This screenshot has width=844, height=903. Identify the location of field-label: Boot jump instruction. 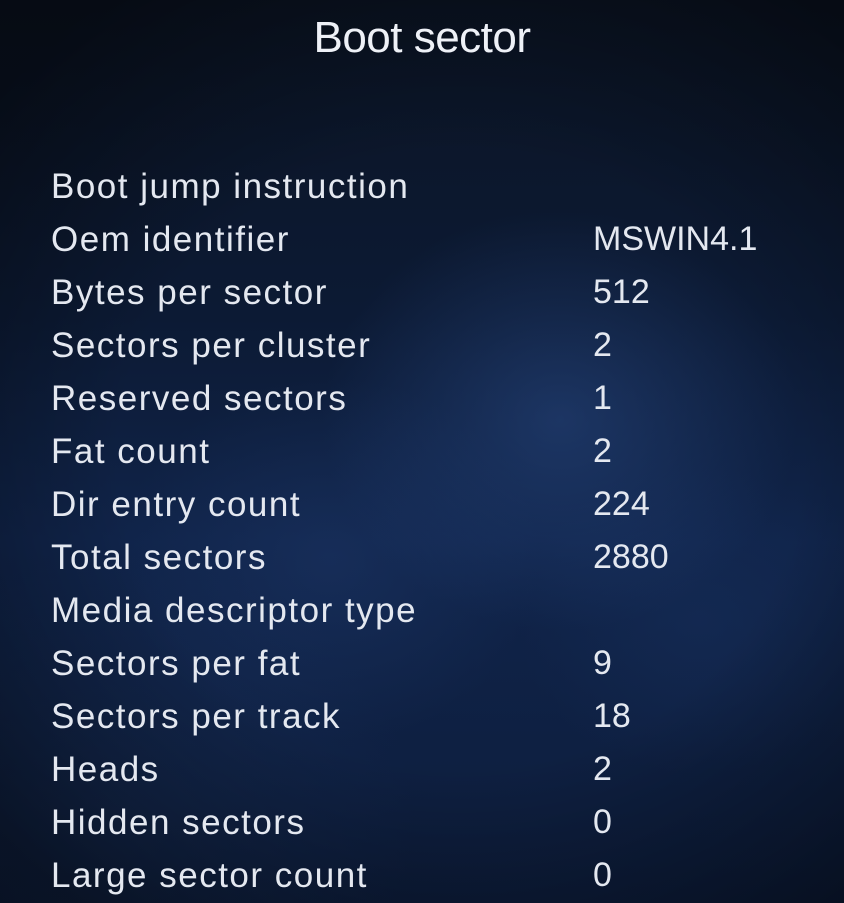
(230, 186).